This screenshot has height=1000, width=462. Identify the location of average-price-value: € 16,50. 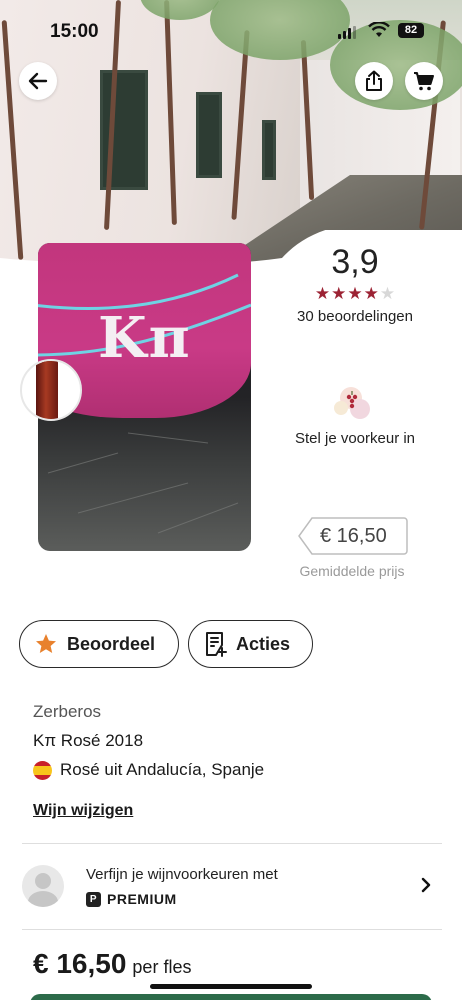
(353, 536).